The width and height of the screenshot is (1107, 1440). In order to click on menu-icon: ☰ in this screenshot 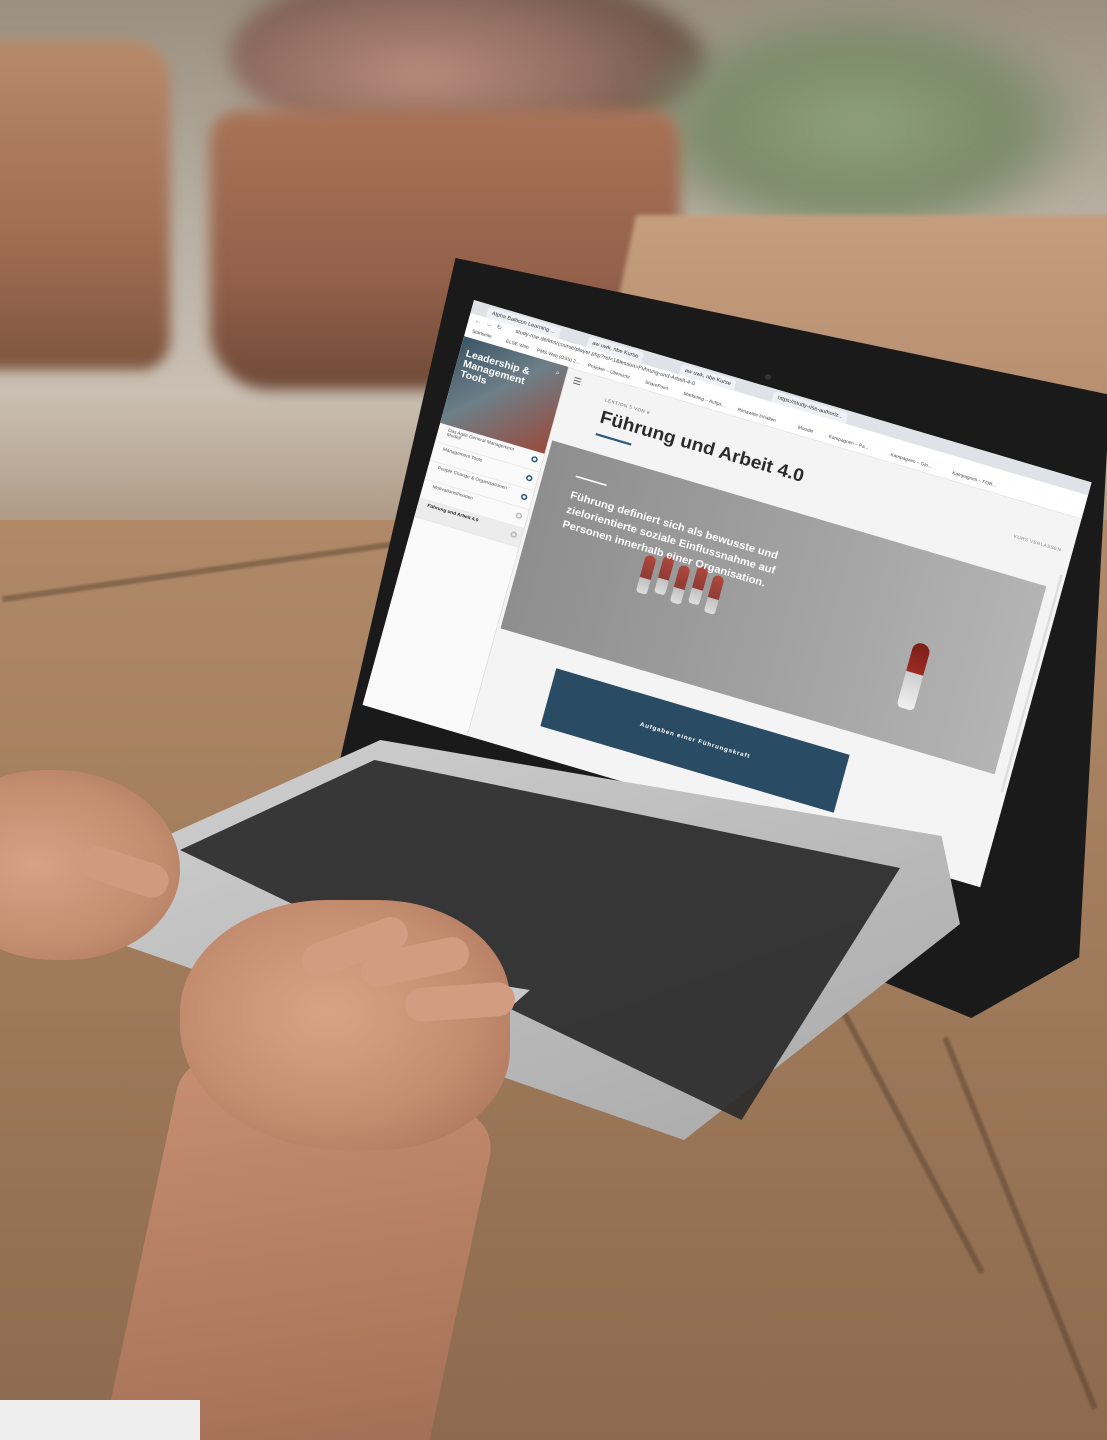, I will do `click(577, 381)`.